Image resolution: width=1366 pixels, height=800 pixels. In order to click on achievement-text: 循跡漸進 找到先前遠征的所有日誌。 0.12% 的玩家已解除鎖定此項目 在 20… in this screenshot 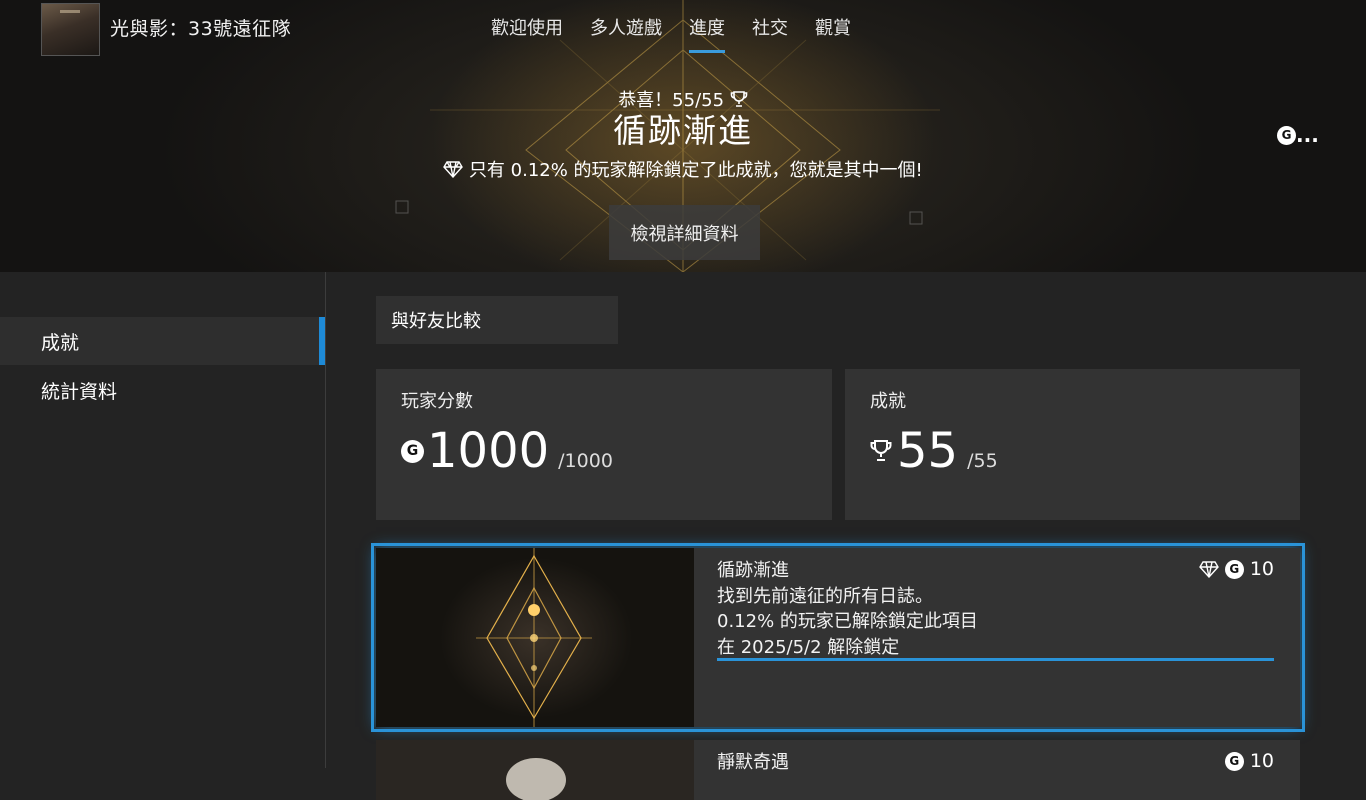, I will do `click(847, 609)`.